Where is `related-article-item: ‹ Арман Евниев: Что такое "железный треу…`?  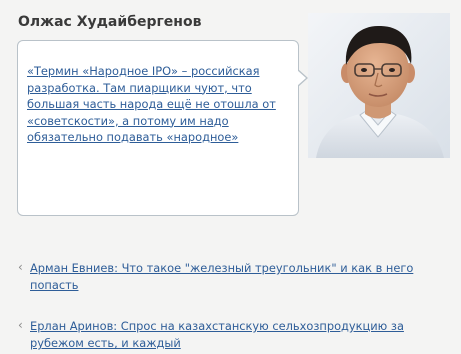 related-article-item: ‹ Арман Евниев: Что такое "железный треу… is located at coordinates (233, 277).